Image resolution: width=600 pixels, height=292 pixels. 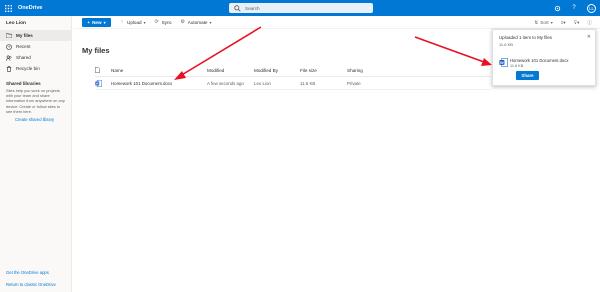 I want to click on sync-button-label: Sync, so click(x=166, y=22).